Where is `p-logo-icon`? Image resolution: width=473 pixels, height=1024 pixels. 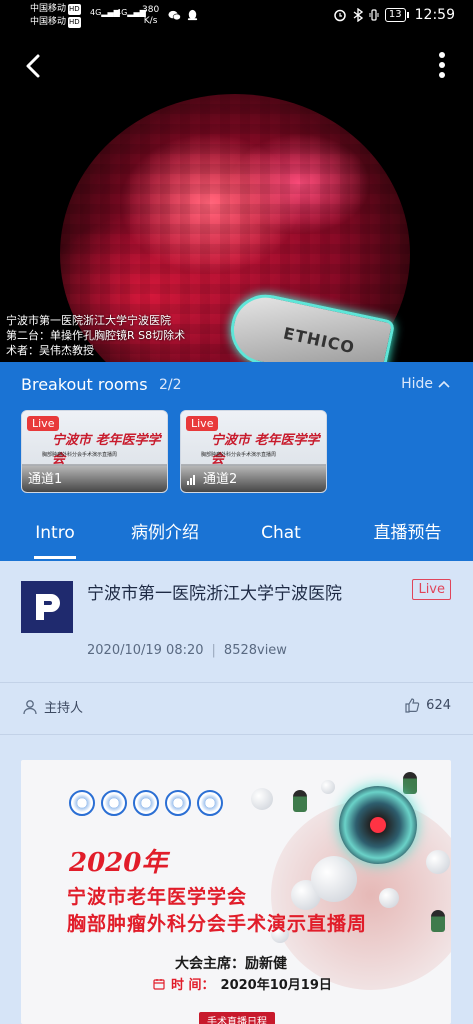 p-logo-icon is located at coordinates (48, 607).